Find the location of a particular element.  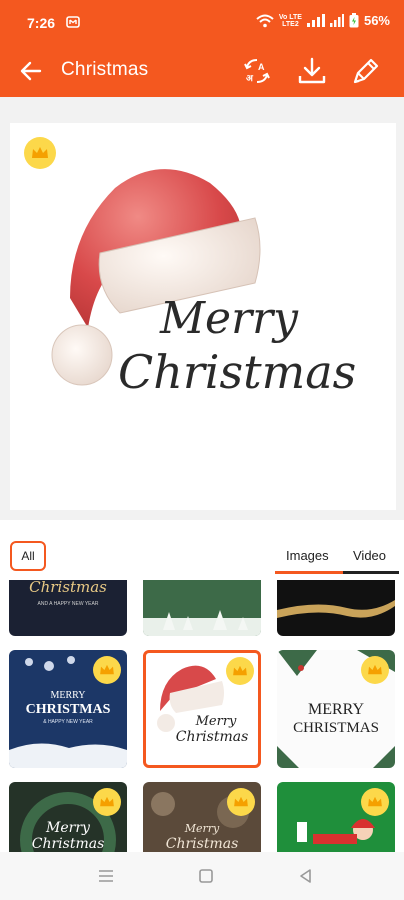

status-right: Vo LTE LTE2 56% is located at coordinates (323, 20).